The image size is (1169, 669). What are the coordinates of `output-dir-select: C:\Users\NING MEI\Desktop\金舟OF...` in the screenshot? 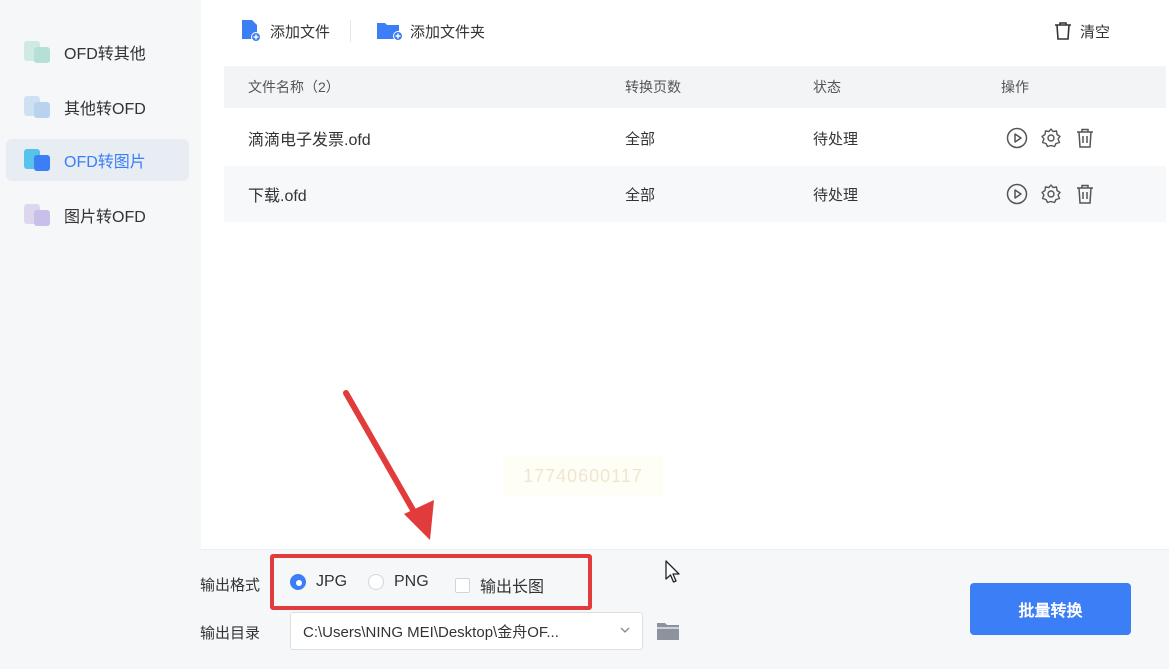 It's located at (466, 631).